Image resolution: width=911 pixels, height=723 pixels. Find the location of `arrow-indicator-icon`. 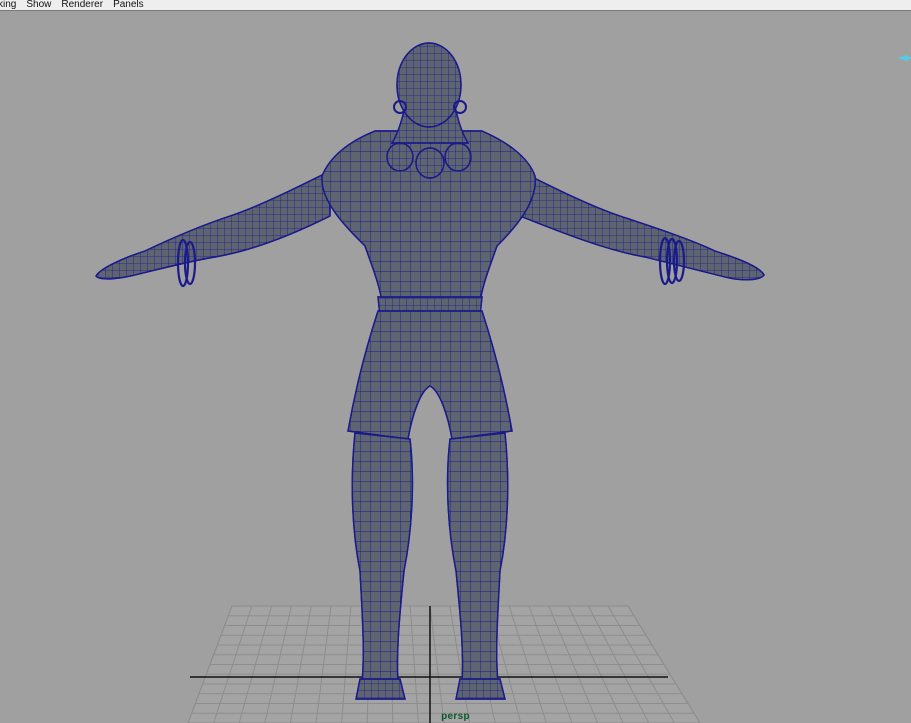

arrow-indicator-icon is located at coordinates (904, 58).